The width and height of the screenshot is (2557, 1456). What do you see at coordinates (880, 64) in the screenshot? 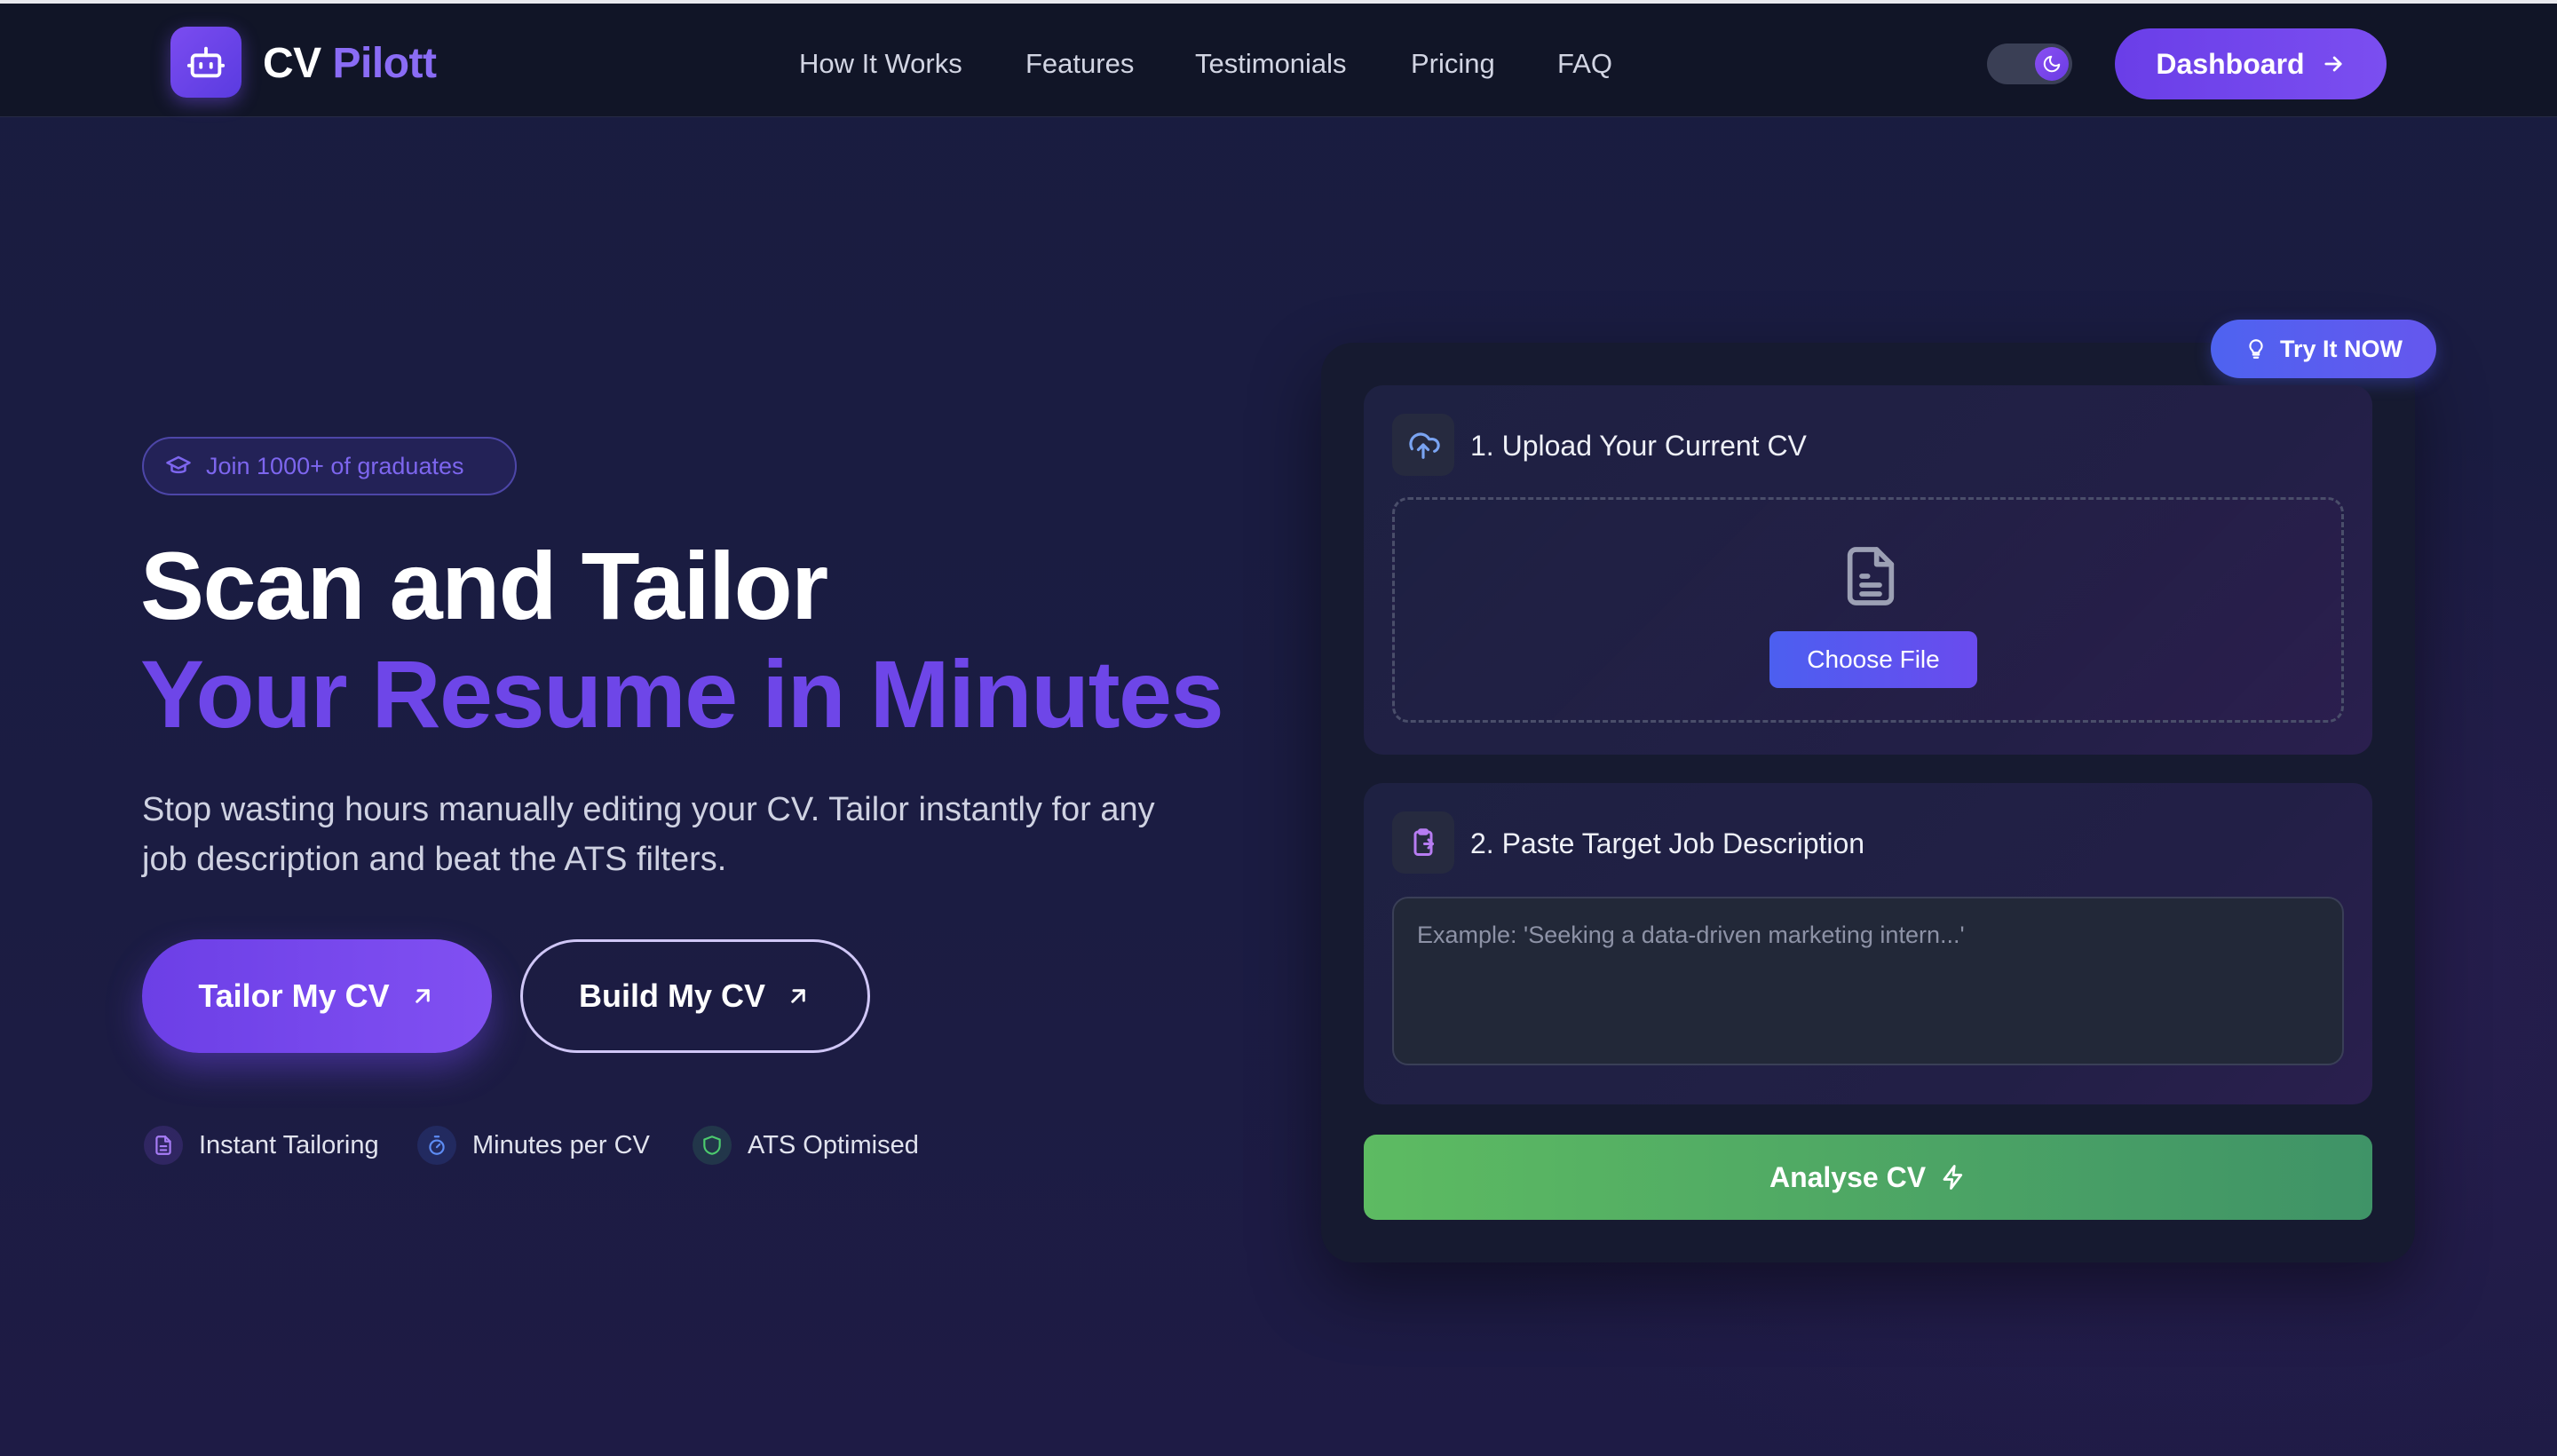
I see `nav-how-it-works: How It Works` at bounding box center [880, 64].